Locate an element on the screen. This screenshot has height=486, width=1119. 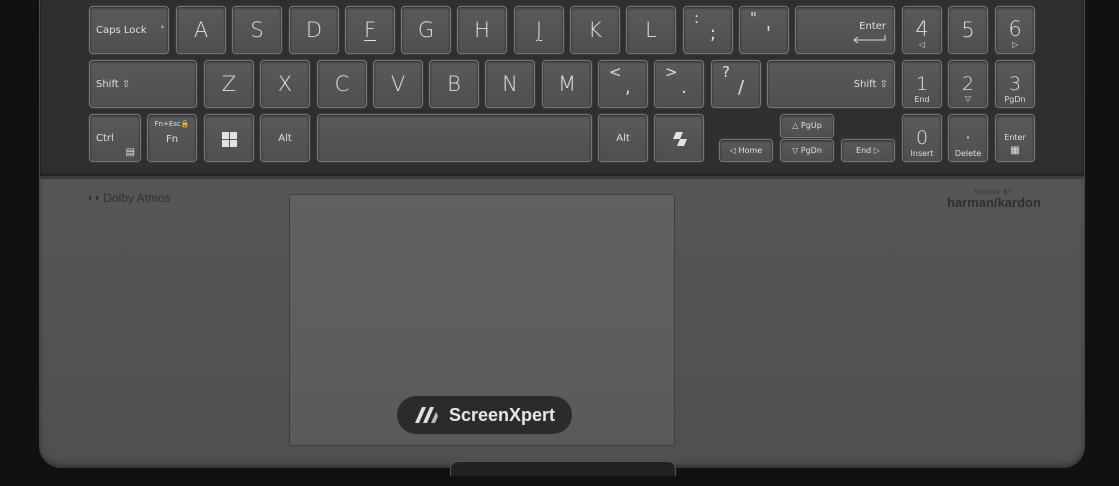
key-f-label: F is located at coordinates (370, 30).